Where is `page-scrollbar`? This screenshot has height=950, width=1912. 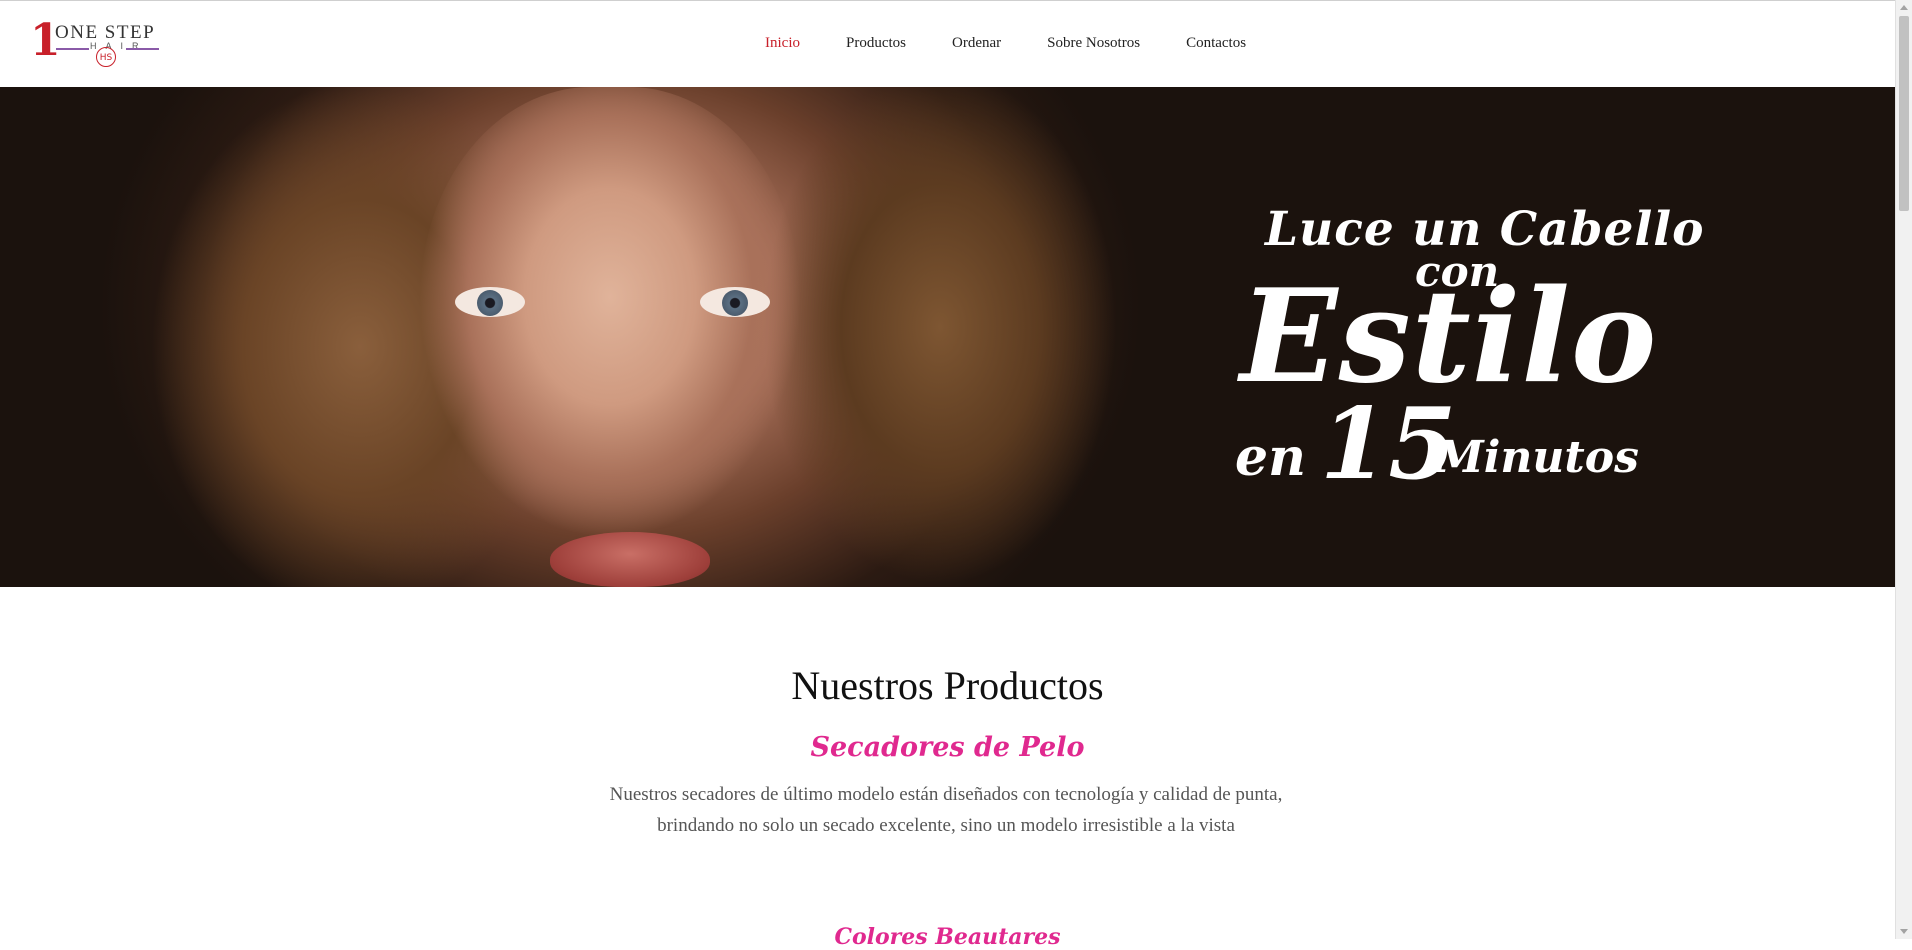
page-scrollbar is located at coordinates (1903, 469).